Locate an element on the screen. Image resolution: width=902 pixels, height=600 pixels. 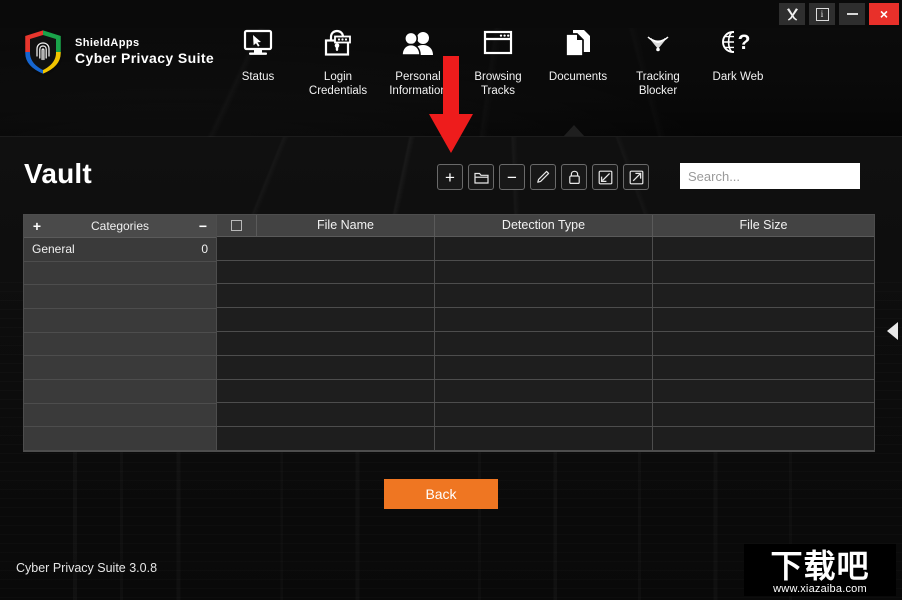
nav-label-personal-information: Personal Information is located at coordinates (418, 84).